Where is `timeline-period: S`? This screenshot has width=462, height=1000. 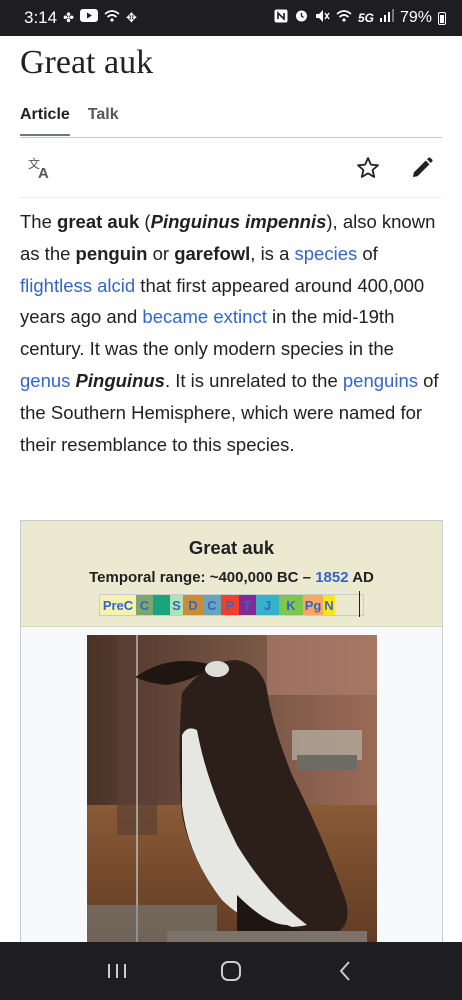
timeline-period: S is located at coordinates (176, 605).